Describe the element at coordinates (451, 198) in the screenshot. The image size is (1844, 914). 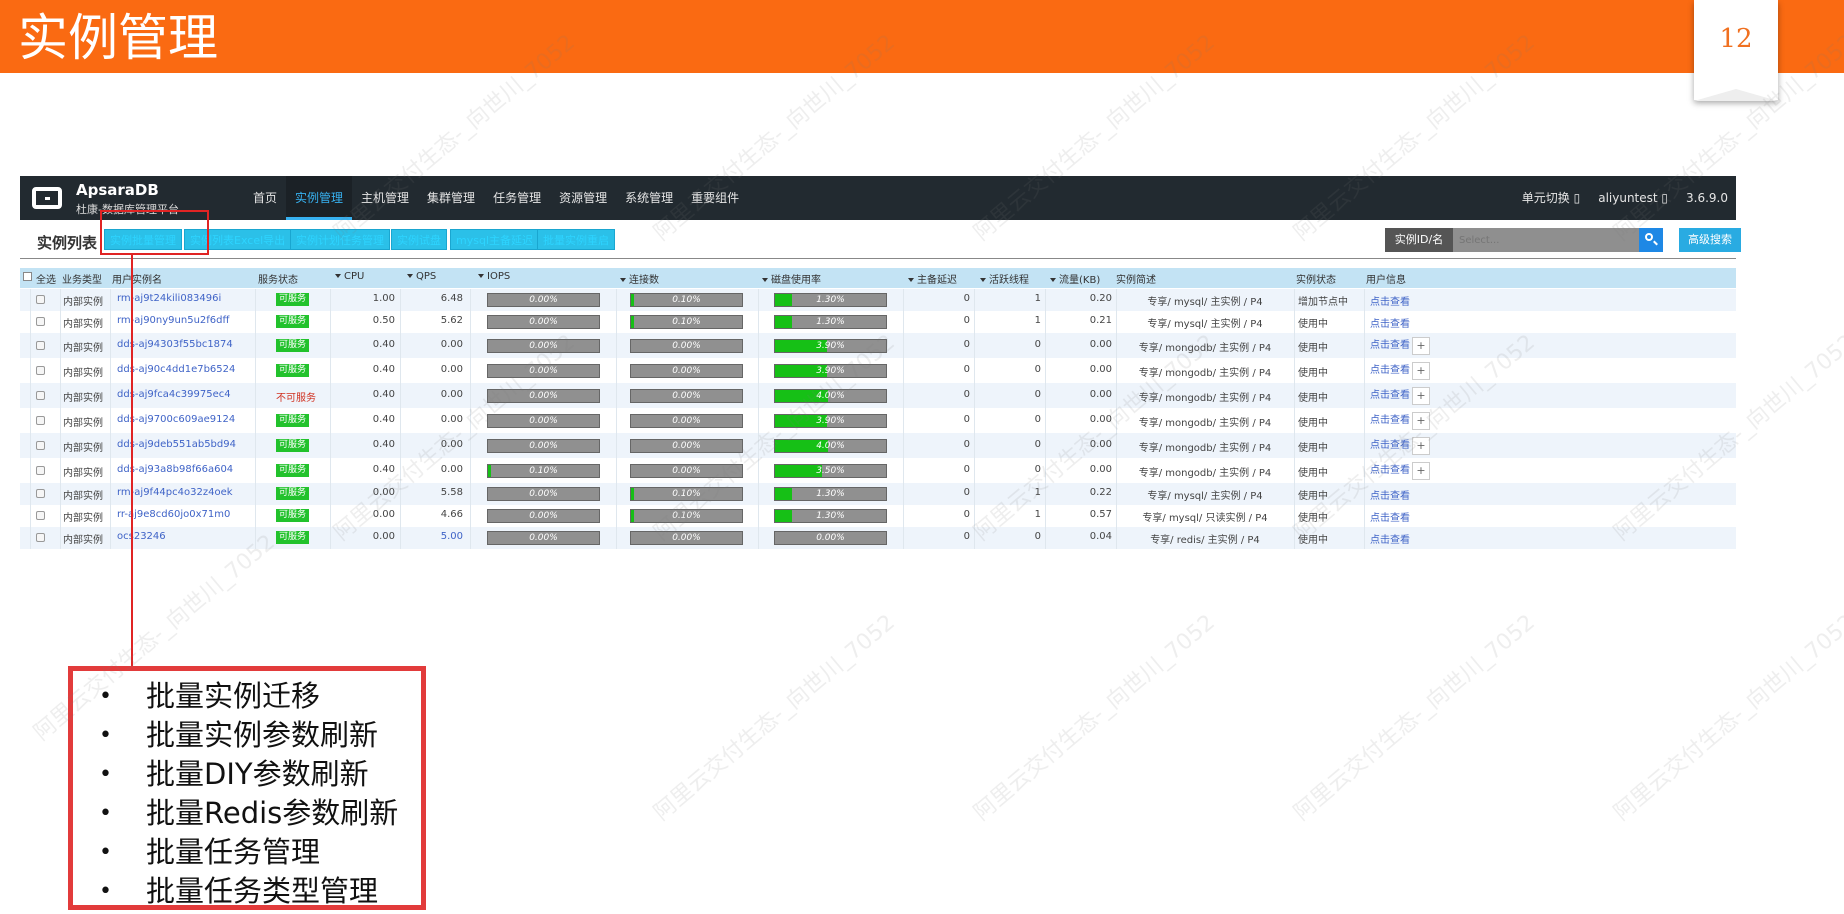
I see `nav-item: 集群管理` at that location.